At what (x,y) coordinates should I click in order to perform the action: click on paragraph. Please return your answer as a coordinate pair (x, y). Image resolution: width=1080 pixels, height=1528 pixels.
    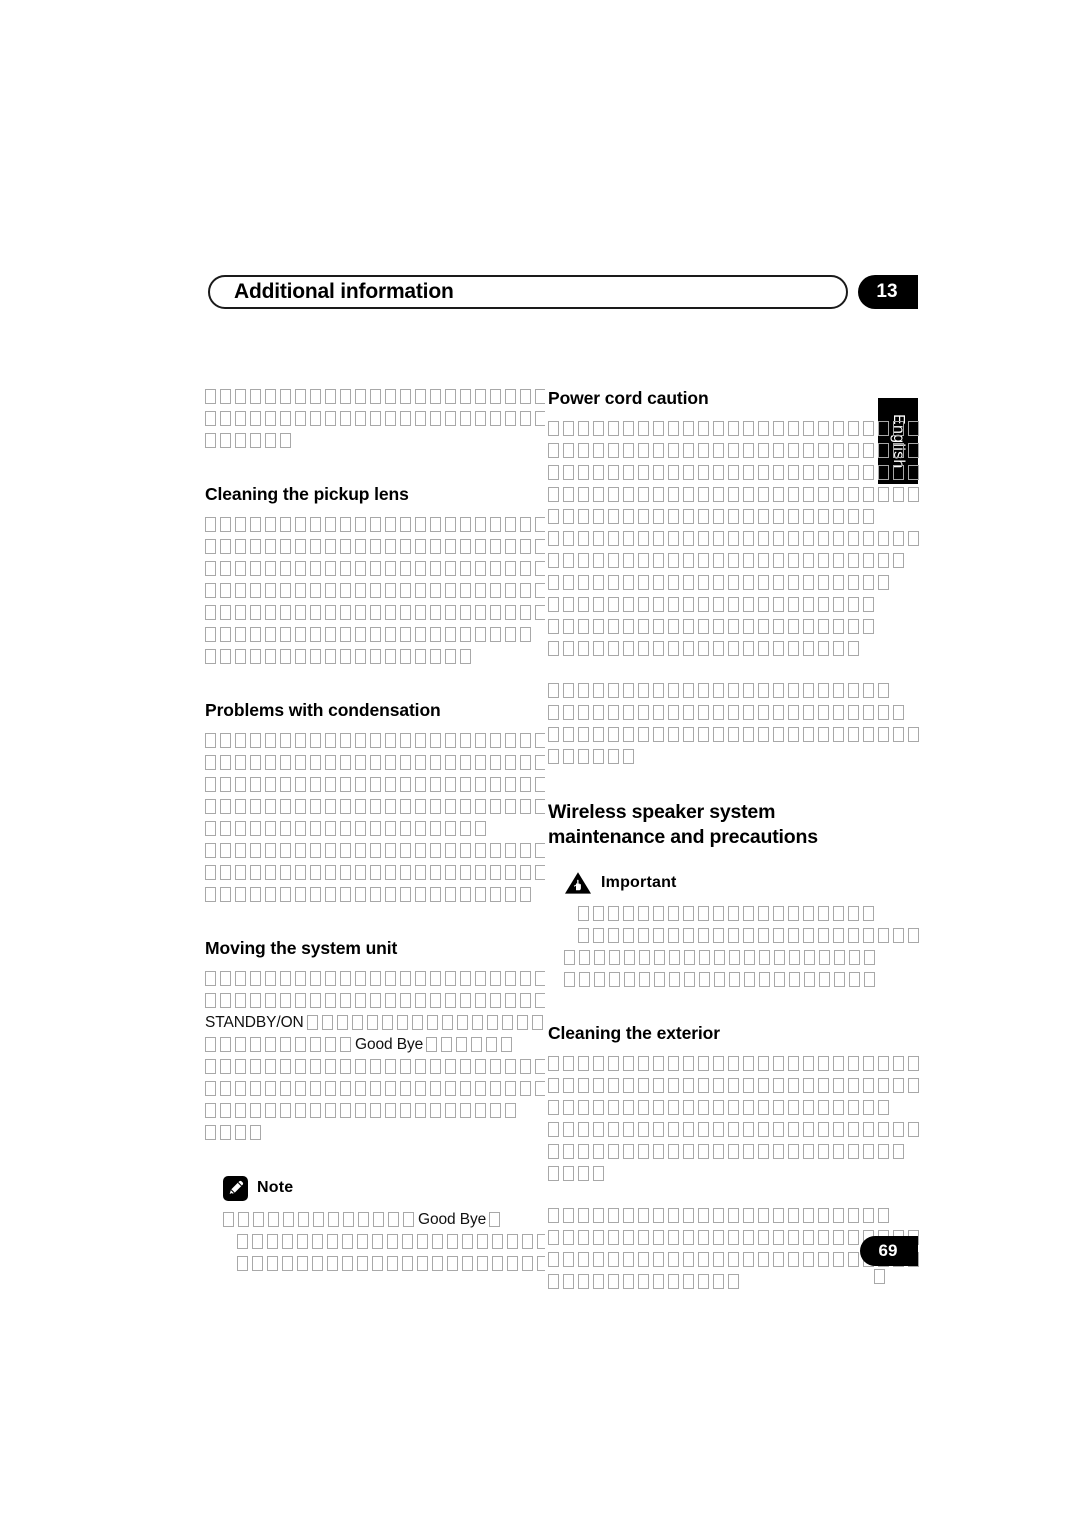
    Looking at the image, I should click on (734, 1120).